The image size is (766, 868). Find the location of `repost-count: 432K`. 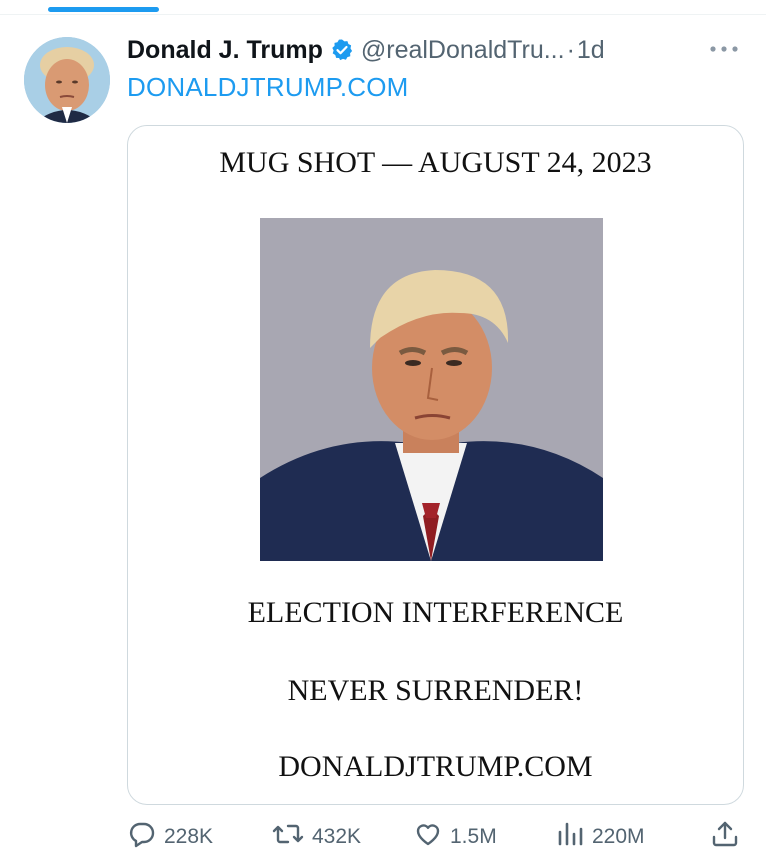

repost-count: 432K is located at coordinates (337, 836).